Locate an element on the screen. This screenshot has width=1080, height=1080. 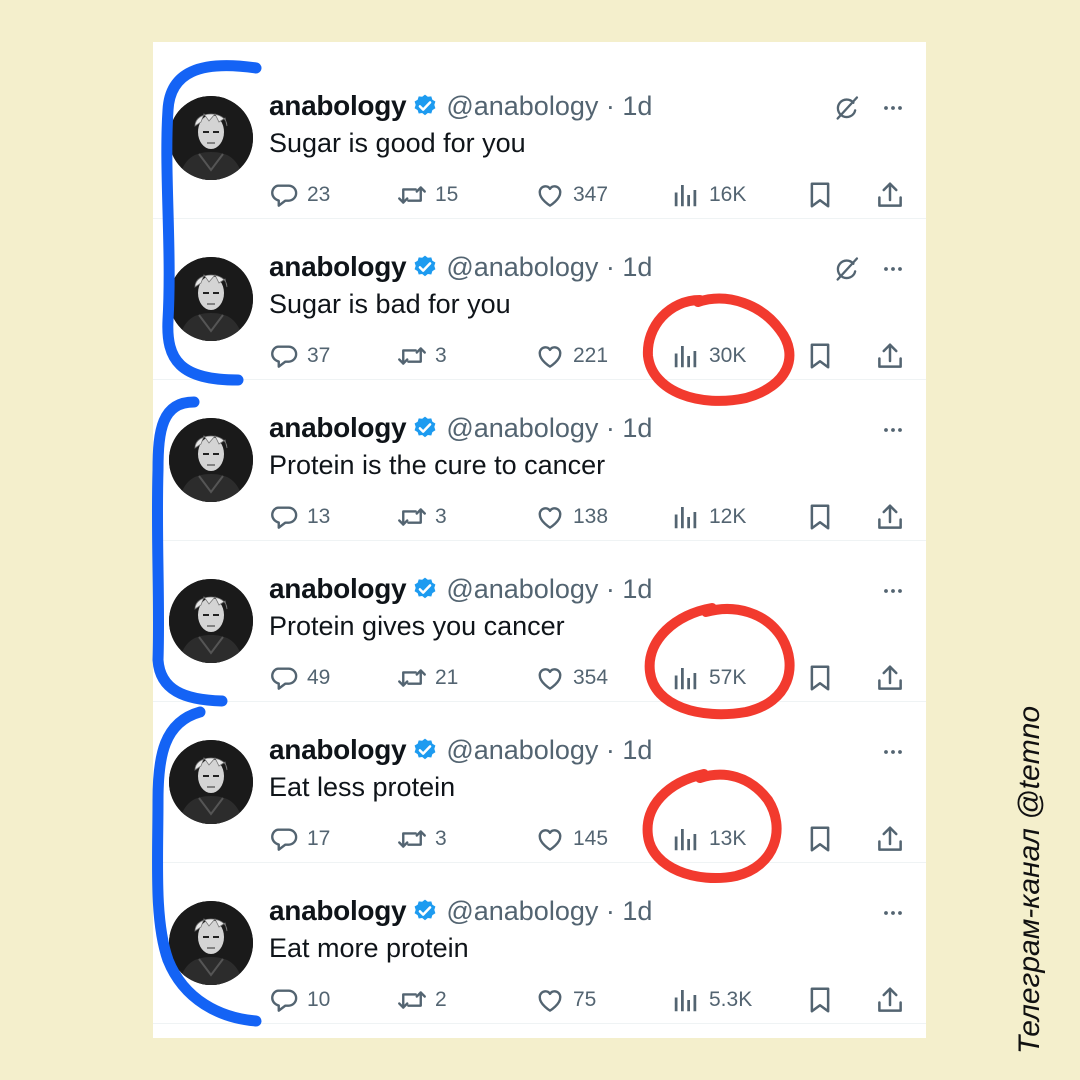
reply-button: 37 is located at coordinates (299, 356).